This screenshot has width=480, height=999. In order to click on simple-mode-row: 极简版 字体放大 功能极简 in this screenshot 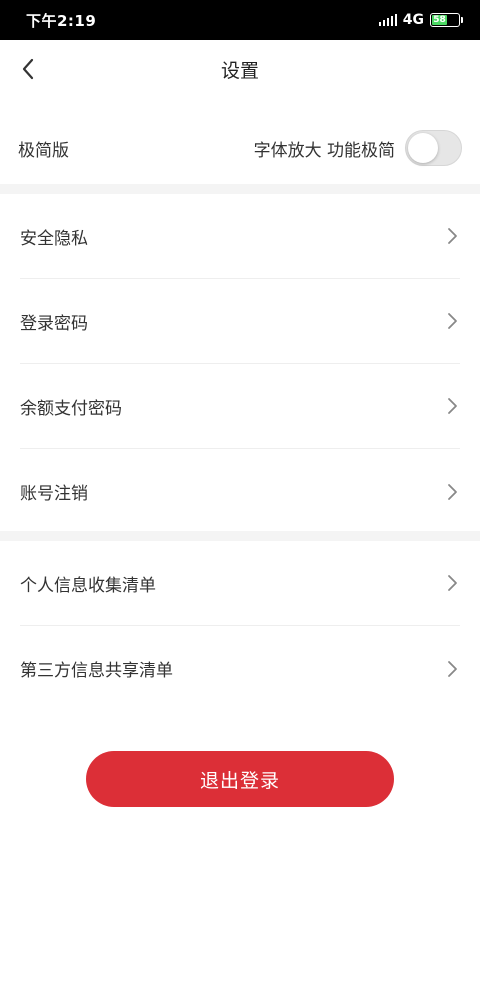, I will do `click(240, 148)`.